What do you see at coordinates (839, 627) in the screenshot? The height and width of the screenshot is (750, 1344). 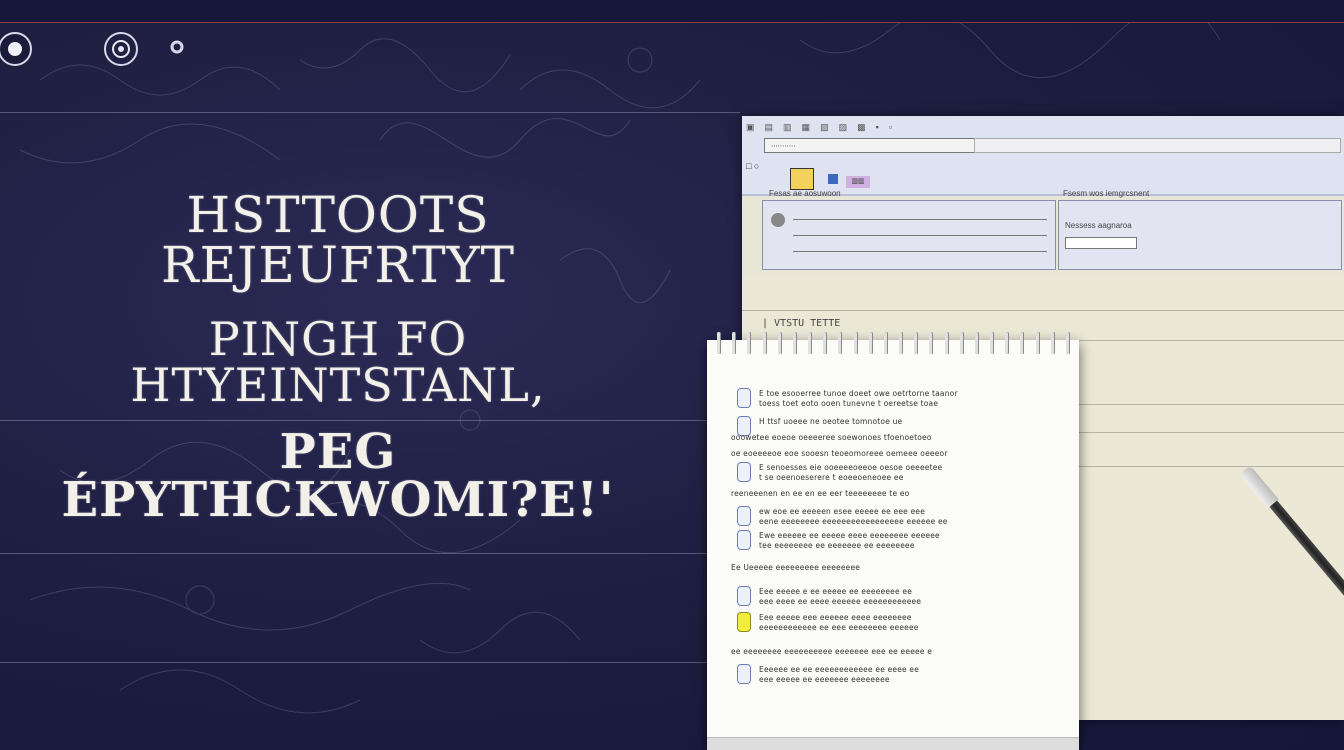 I see `checklist-line: eeeeeeeeeeee ee eee eeeeeeee eeeeee` at bounding box center [839, 627].